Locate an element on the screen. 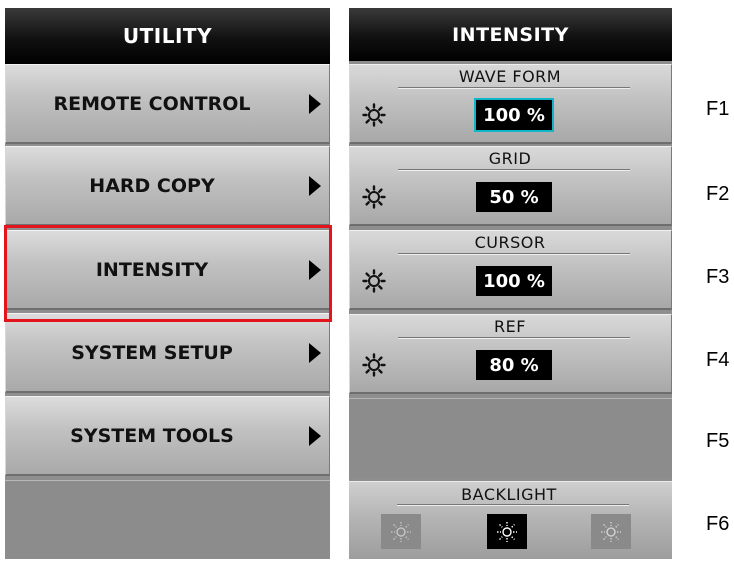 Image resolution: width=734 pixels, height=563 pixels. menu-item-intensity: INTENSITY is located at coordinates (167, 270).